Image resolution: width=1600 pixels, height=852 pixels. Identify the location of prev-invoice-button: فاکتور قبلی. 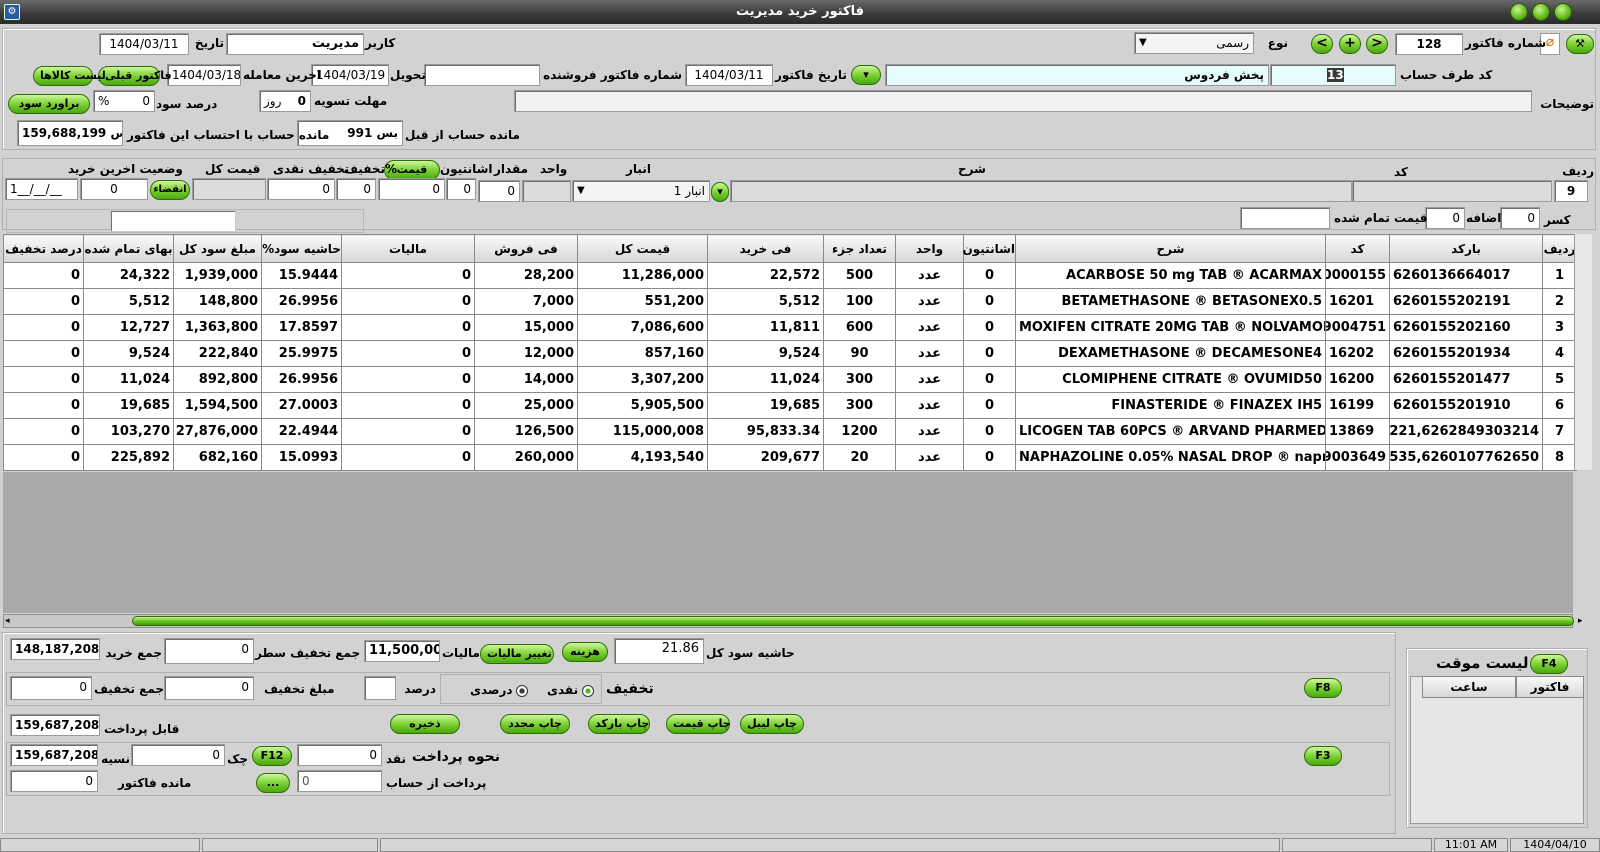
(135, 76).